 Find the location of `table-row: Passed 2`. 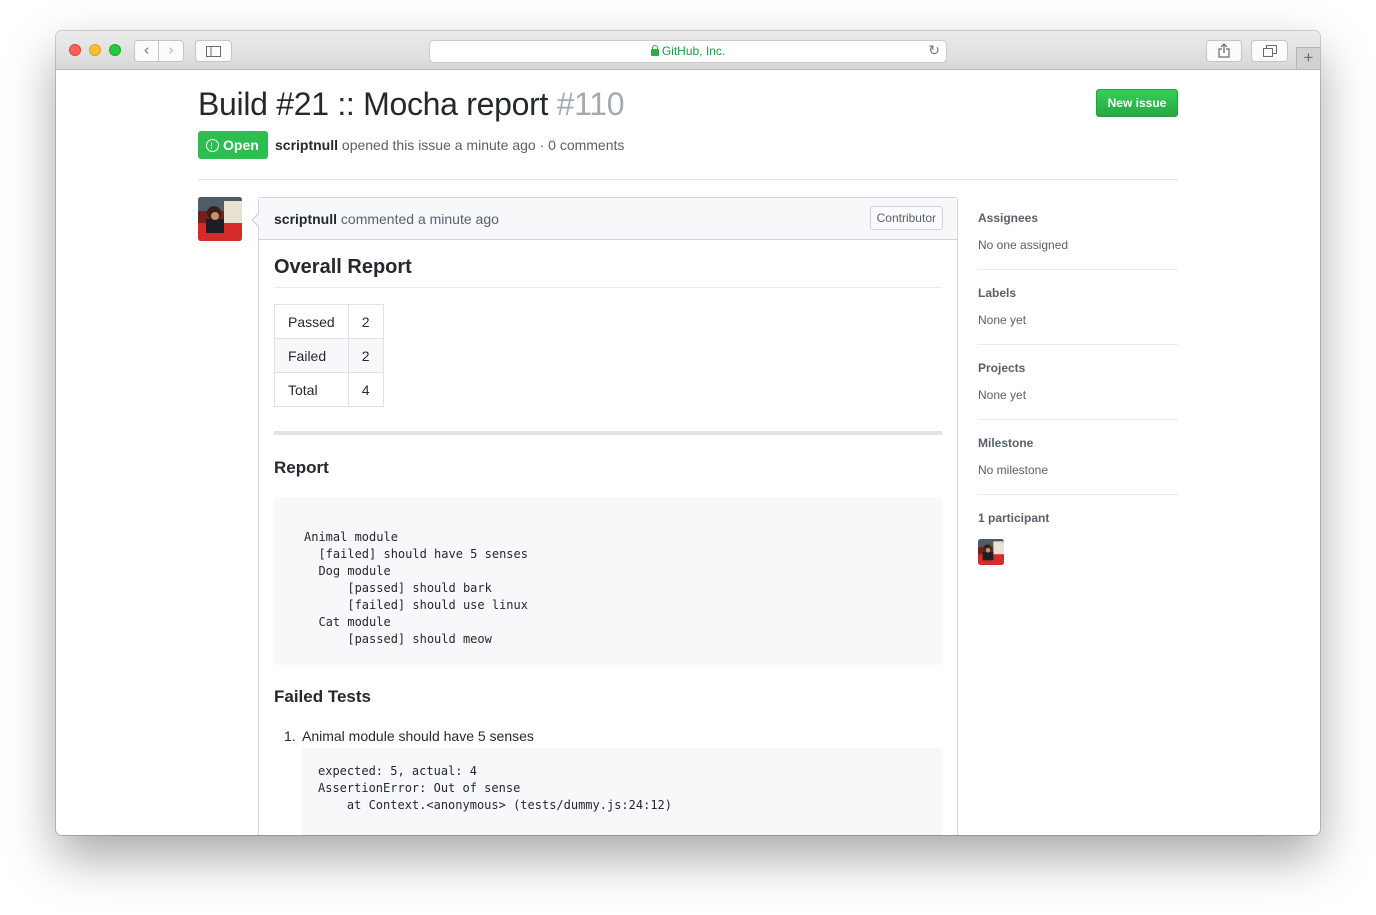

table-row: Passed 2 is located at coordinates (329, 321).